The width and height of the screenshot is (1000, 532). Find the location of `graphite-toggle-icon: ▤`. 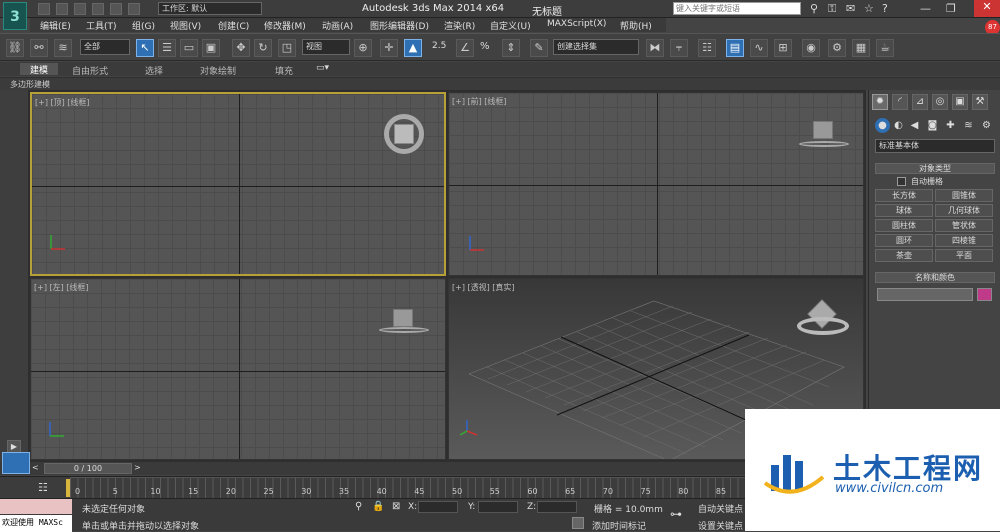

graphite-toggle-icon: ▤ is located at coordinates (735, 48).